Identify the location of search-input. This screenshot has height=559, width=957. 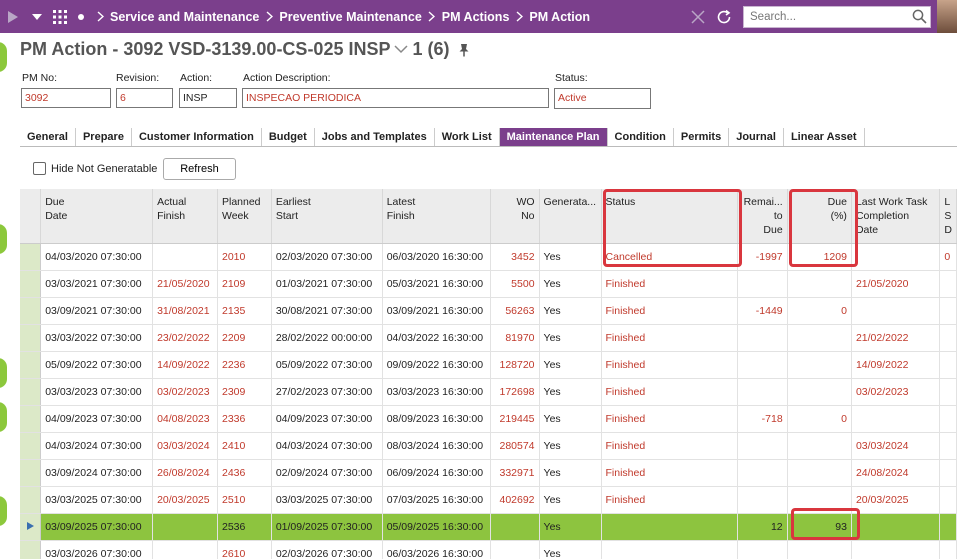
(829, 16).